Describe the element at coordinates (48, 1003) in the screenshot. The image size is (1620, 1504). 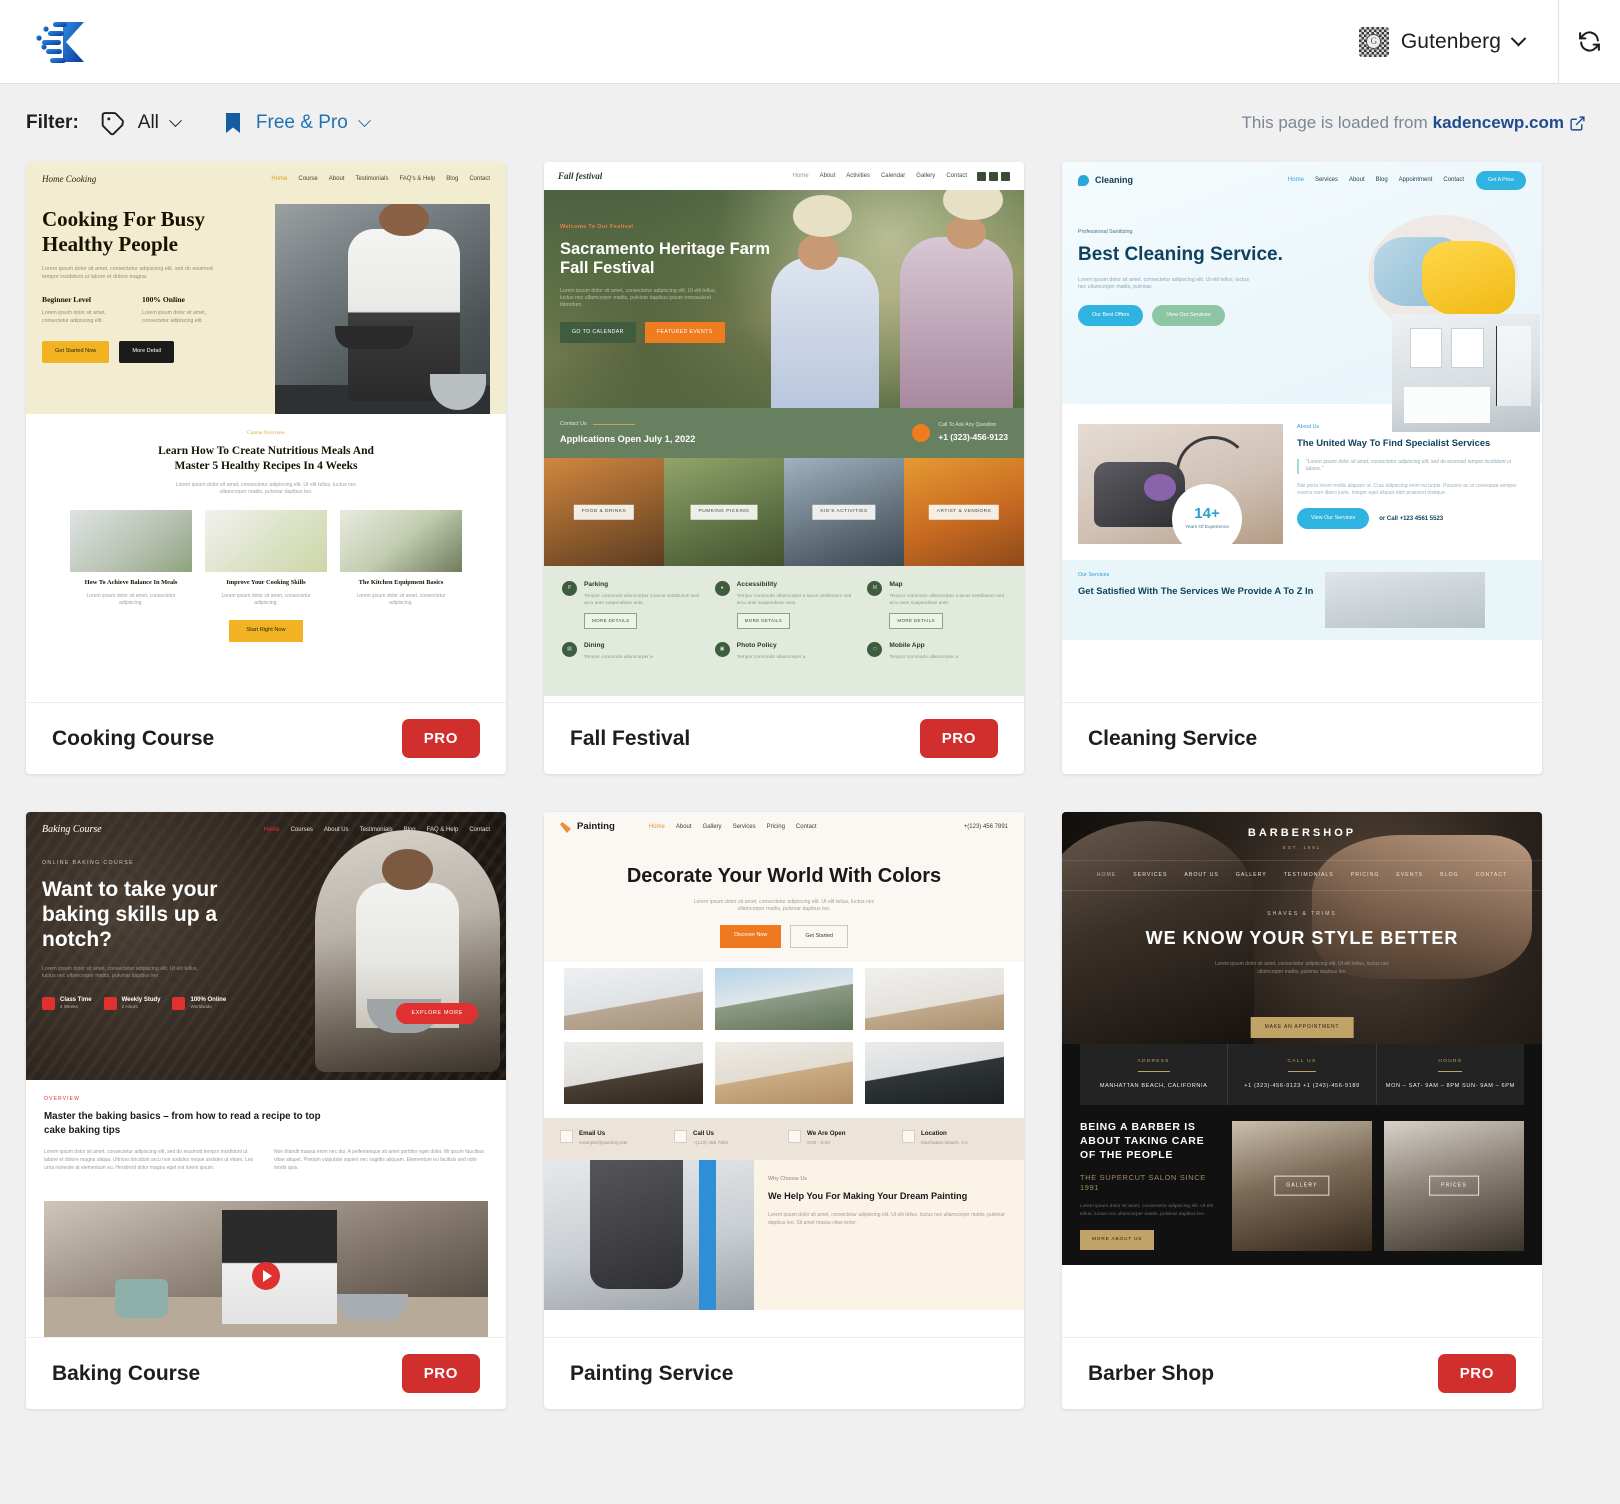
I see `class-time-icon` at that location.